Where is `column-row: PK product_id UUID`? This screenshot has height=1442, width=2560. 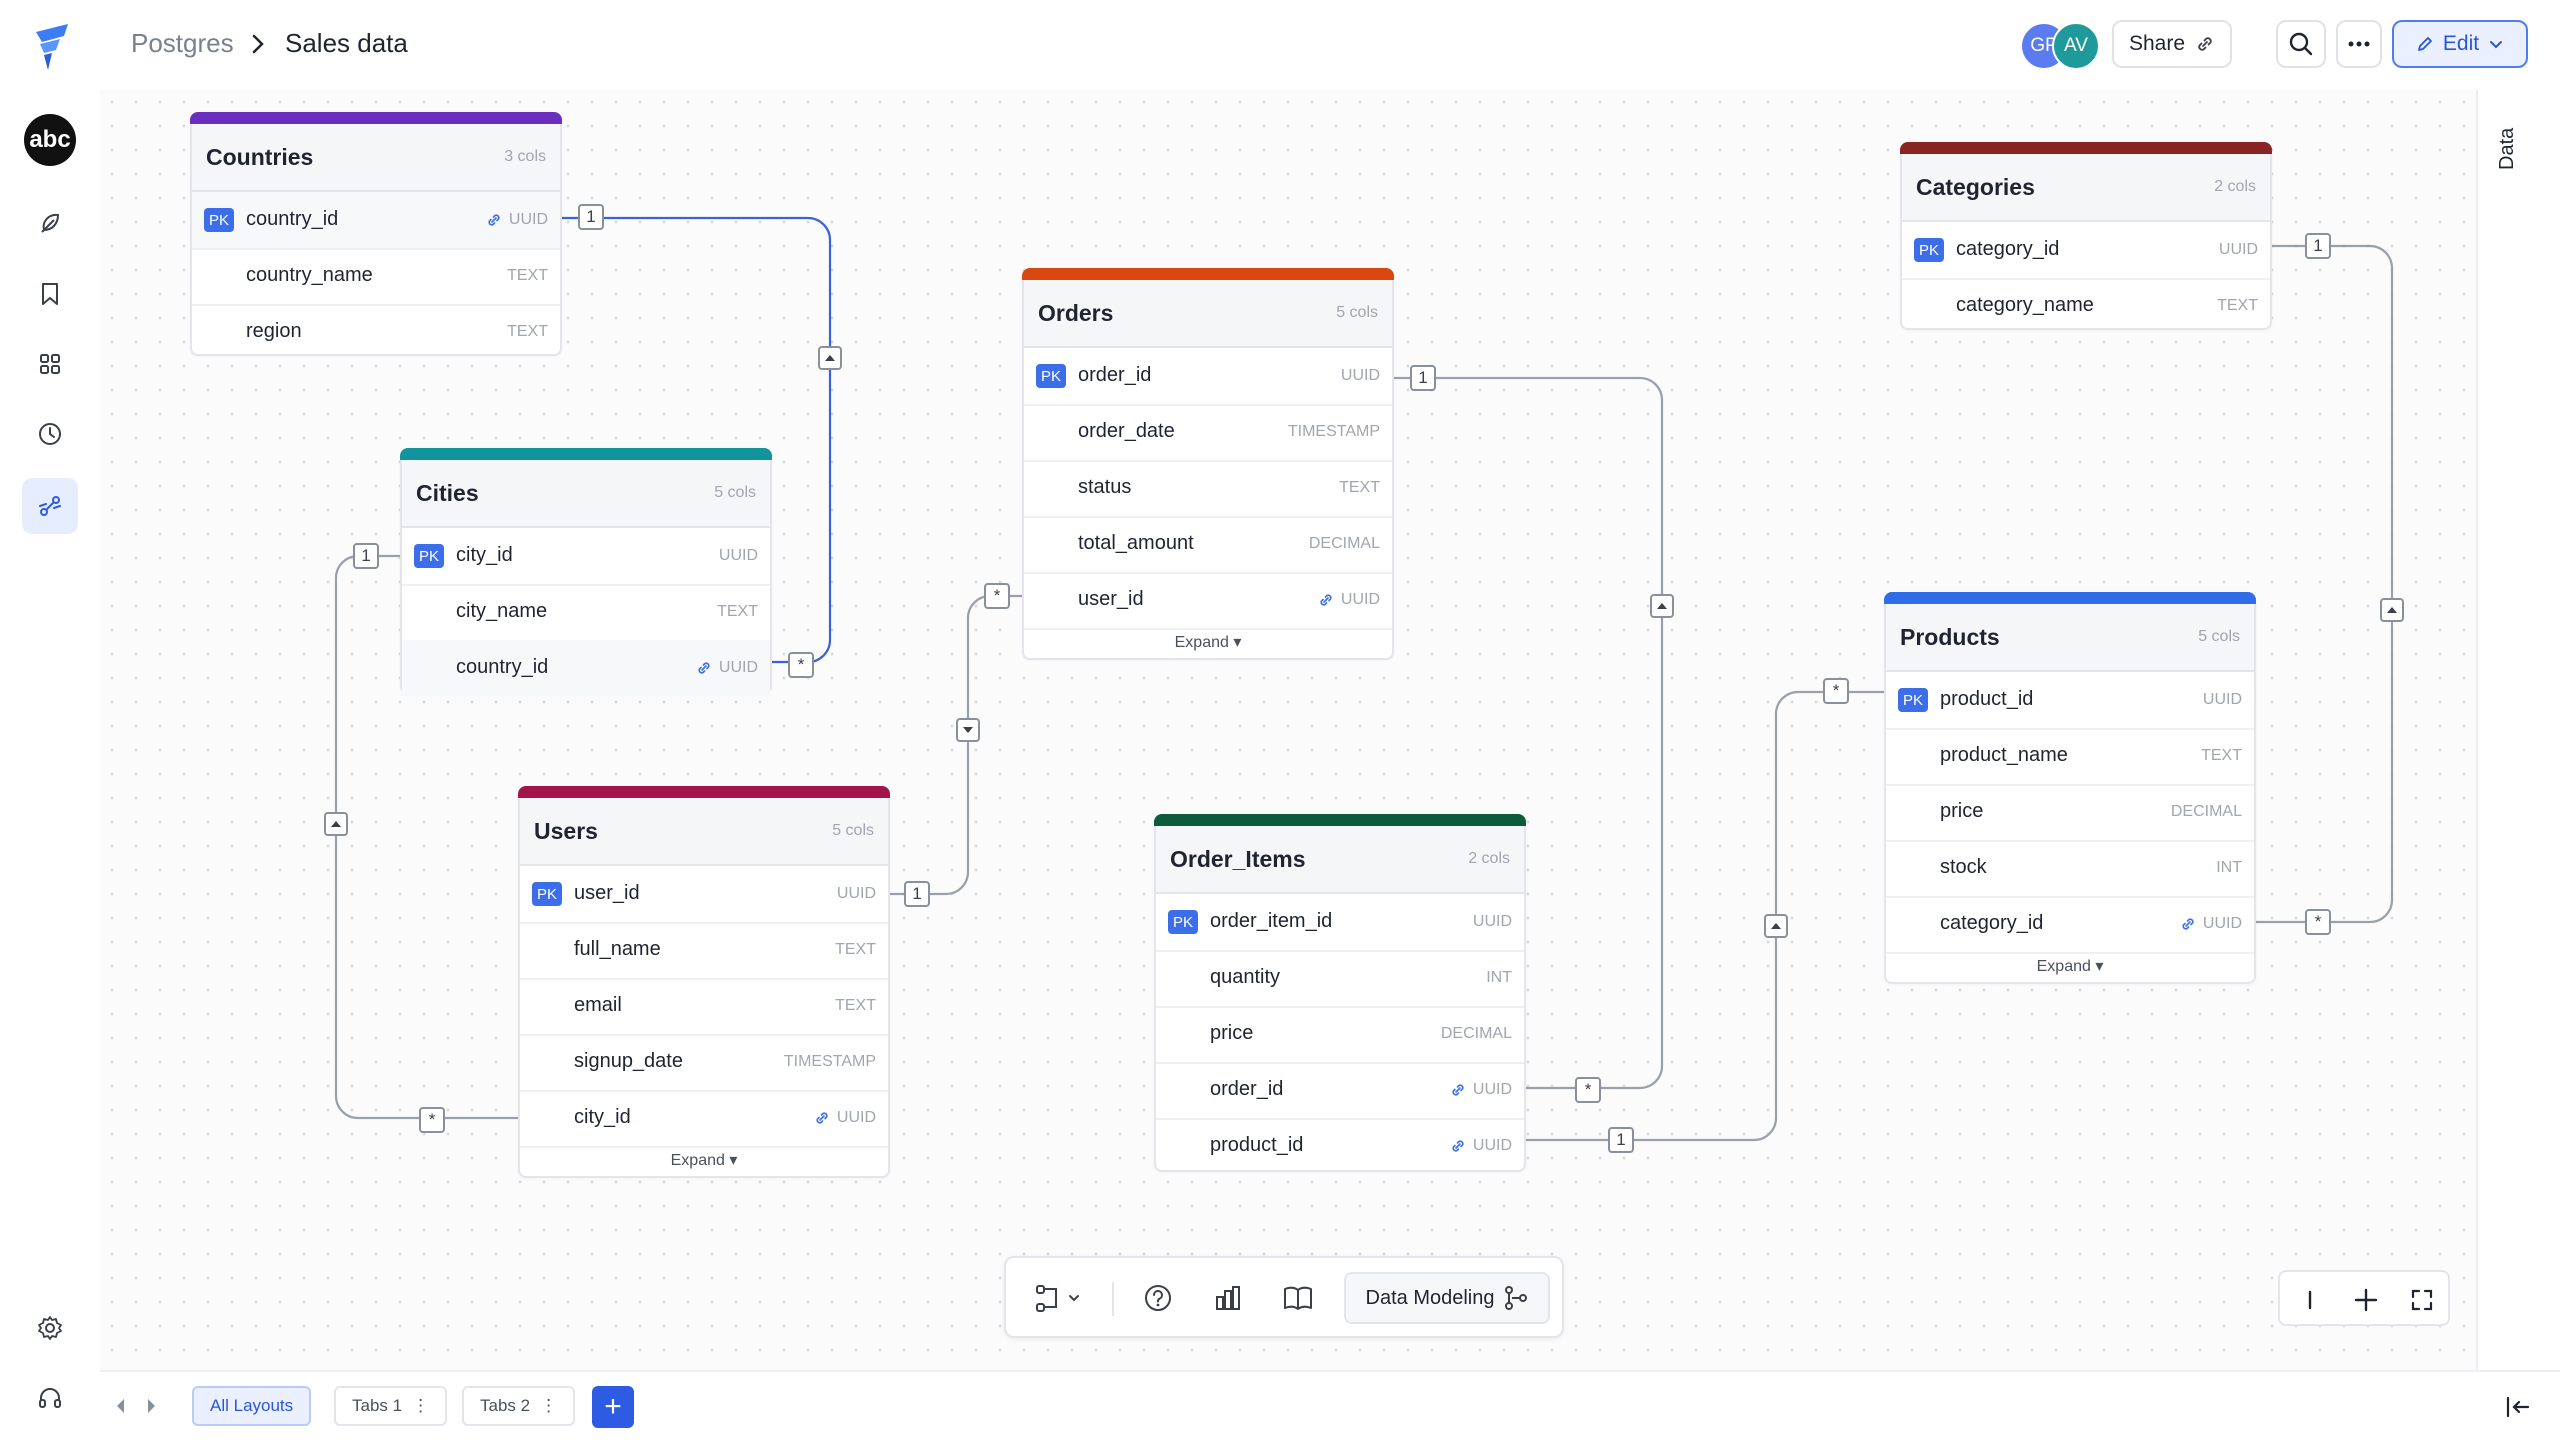 column-row: PK product_id UUID is located at coordinates (2070, 701).